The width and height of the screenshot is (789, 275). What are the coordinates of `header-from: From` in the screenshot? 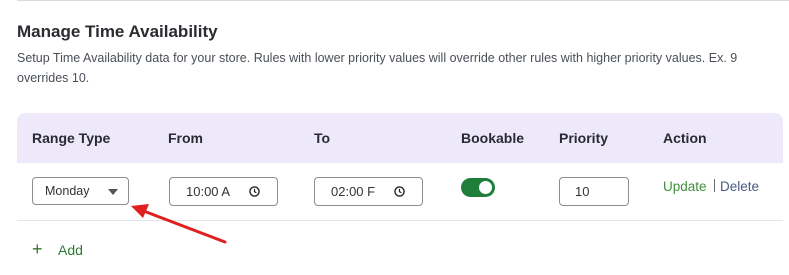 It's located at (185, 138).